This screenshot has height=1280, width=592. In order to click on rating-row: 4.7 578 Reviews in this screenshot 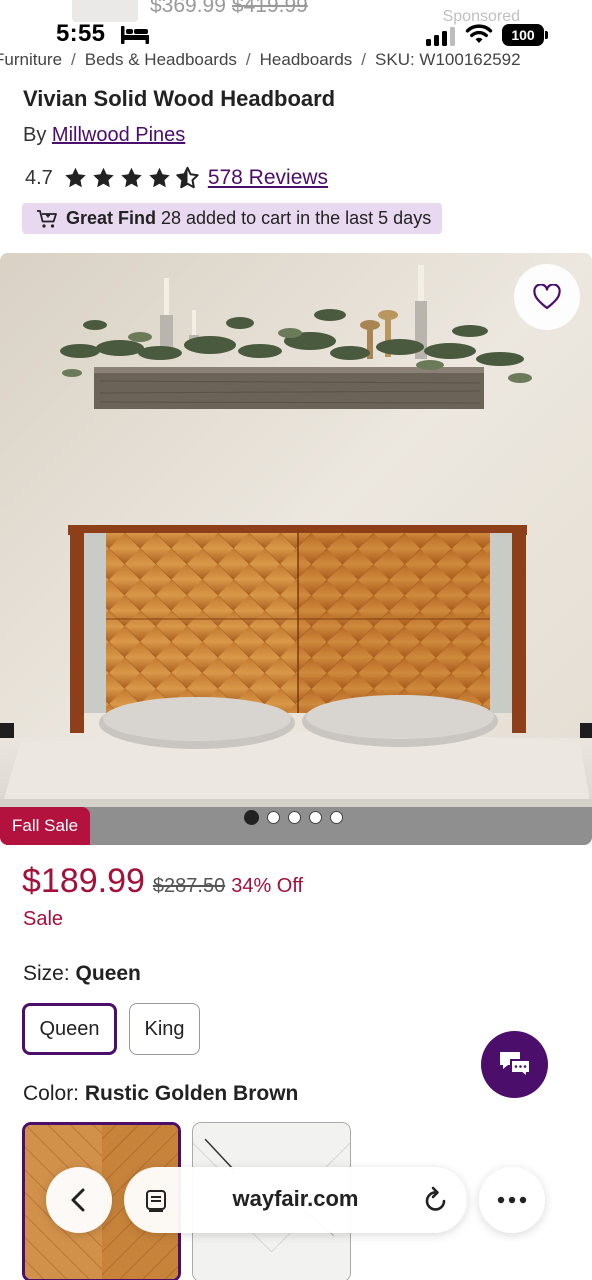, I will do `click(176, 178)`.